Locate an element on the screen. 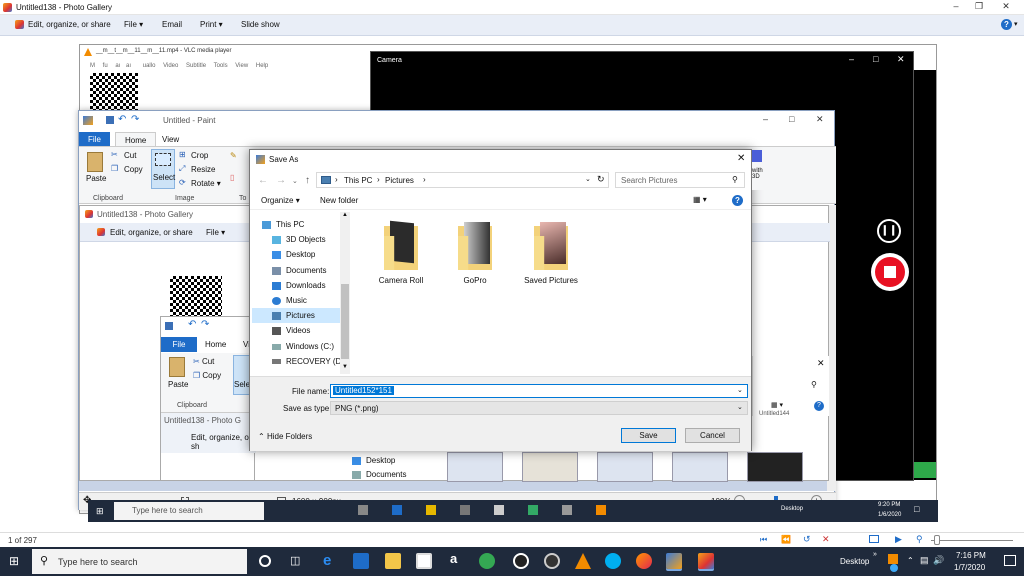  paint-taskbar-icon is located at coordinates (674, 561).